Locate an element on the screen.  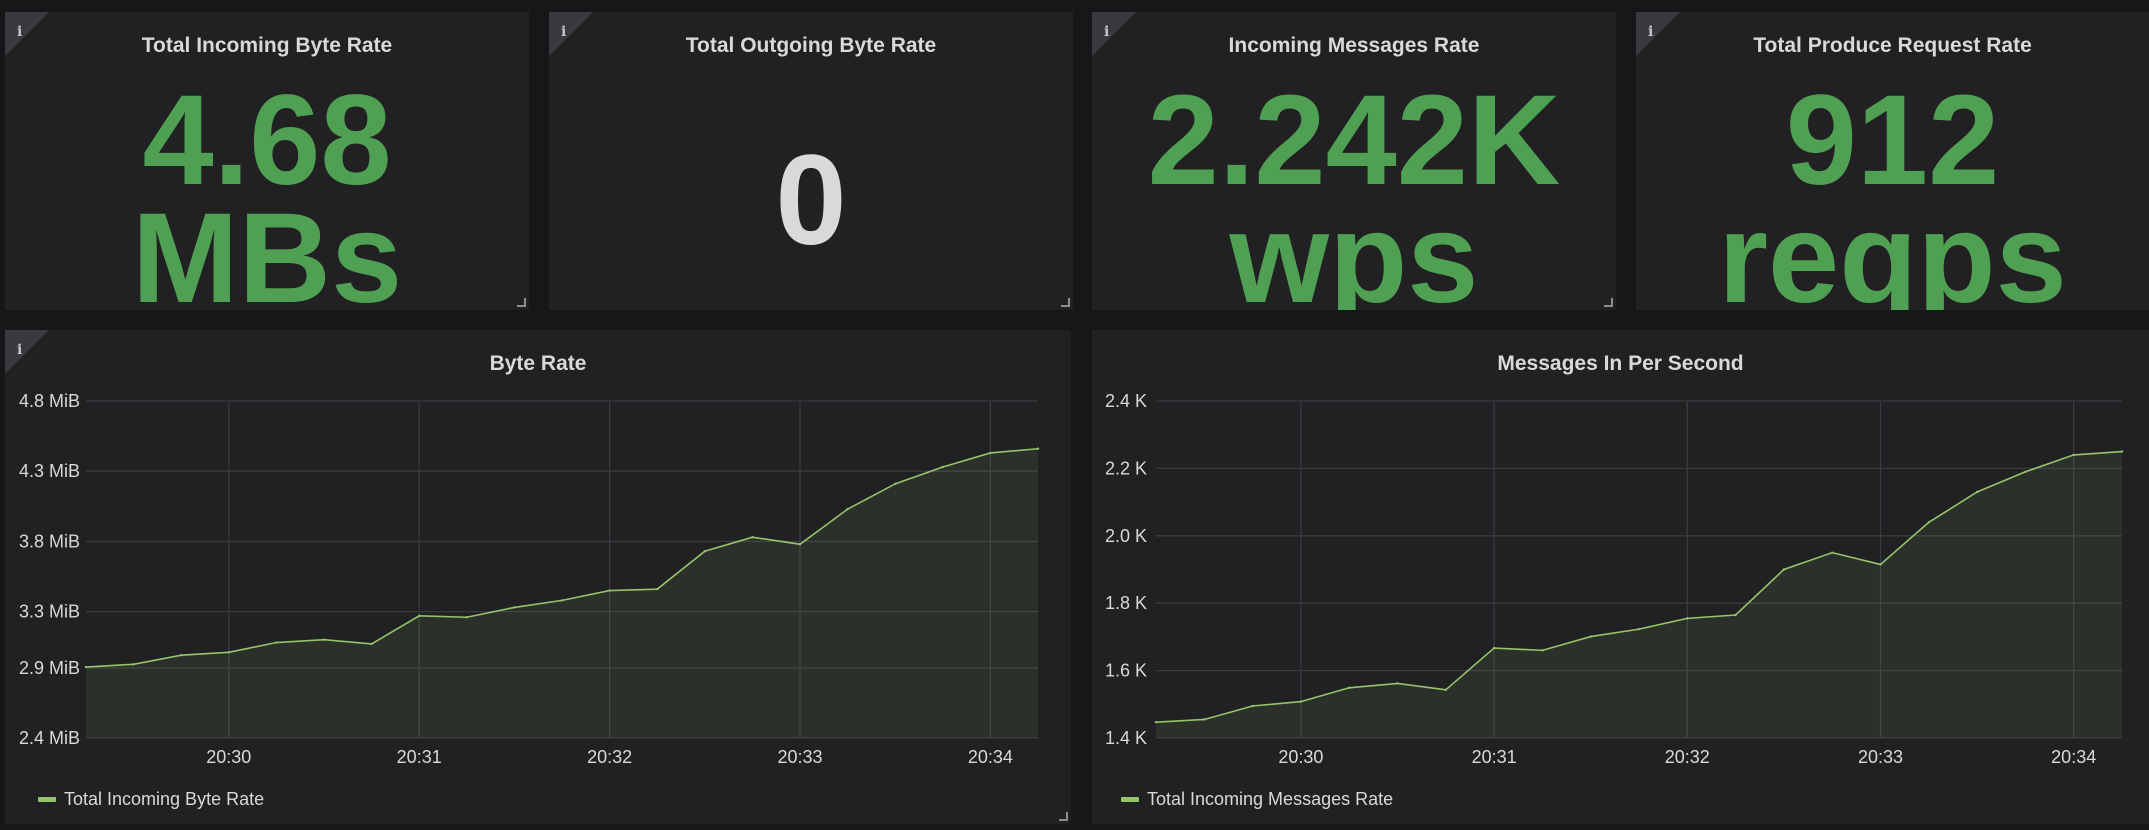
stat-value: 0 is located at coordinates (811, 200).